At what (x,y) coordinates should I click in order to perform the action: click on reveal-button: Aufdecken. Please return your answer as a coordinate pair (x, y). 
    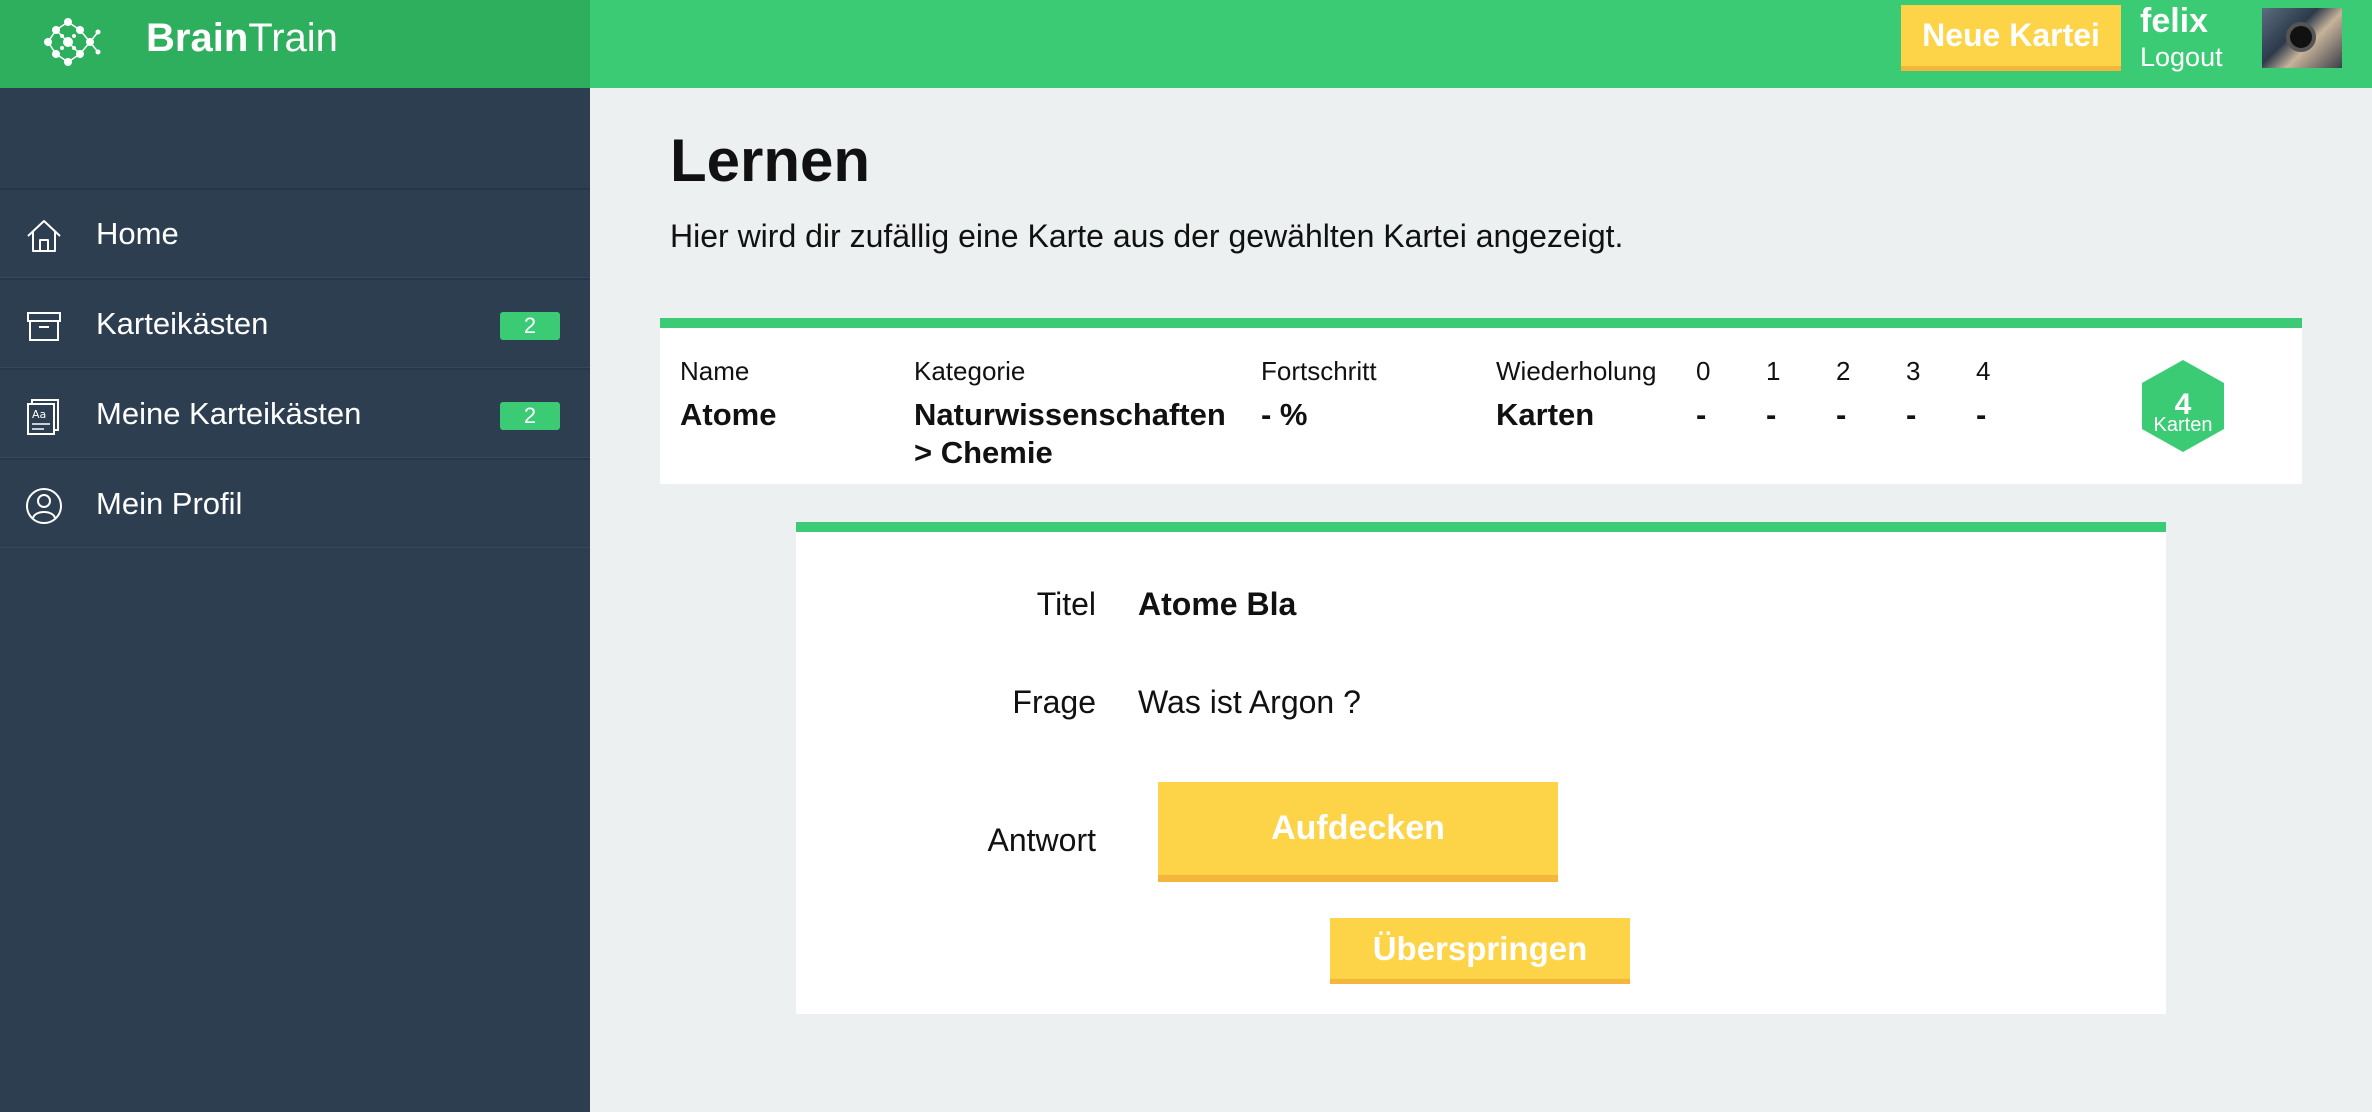
    Looking at the image, I should click on (1358, 832).